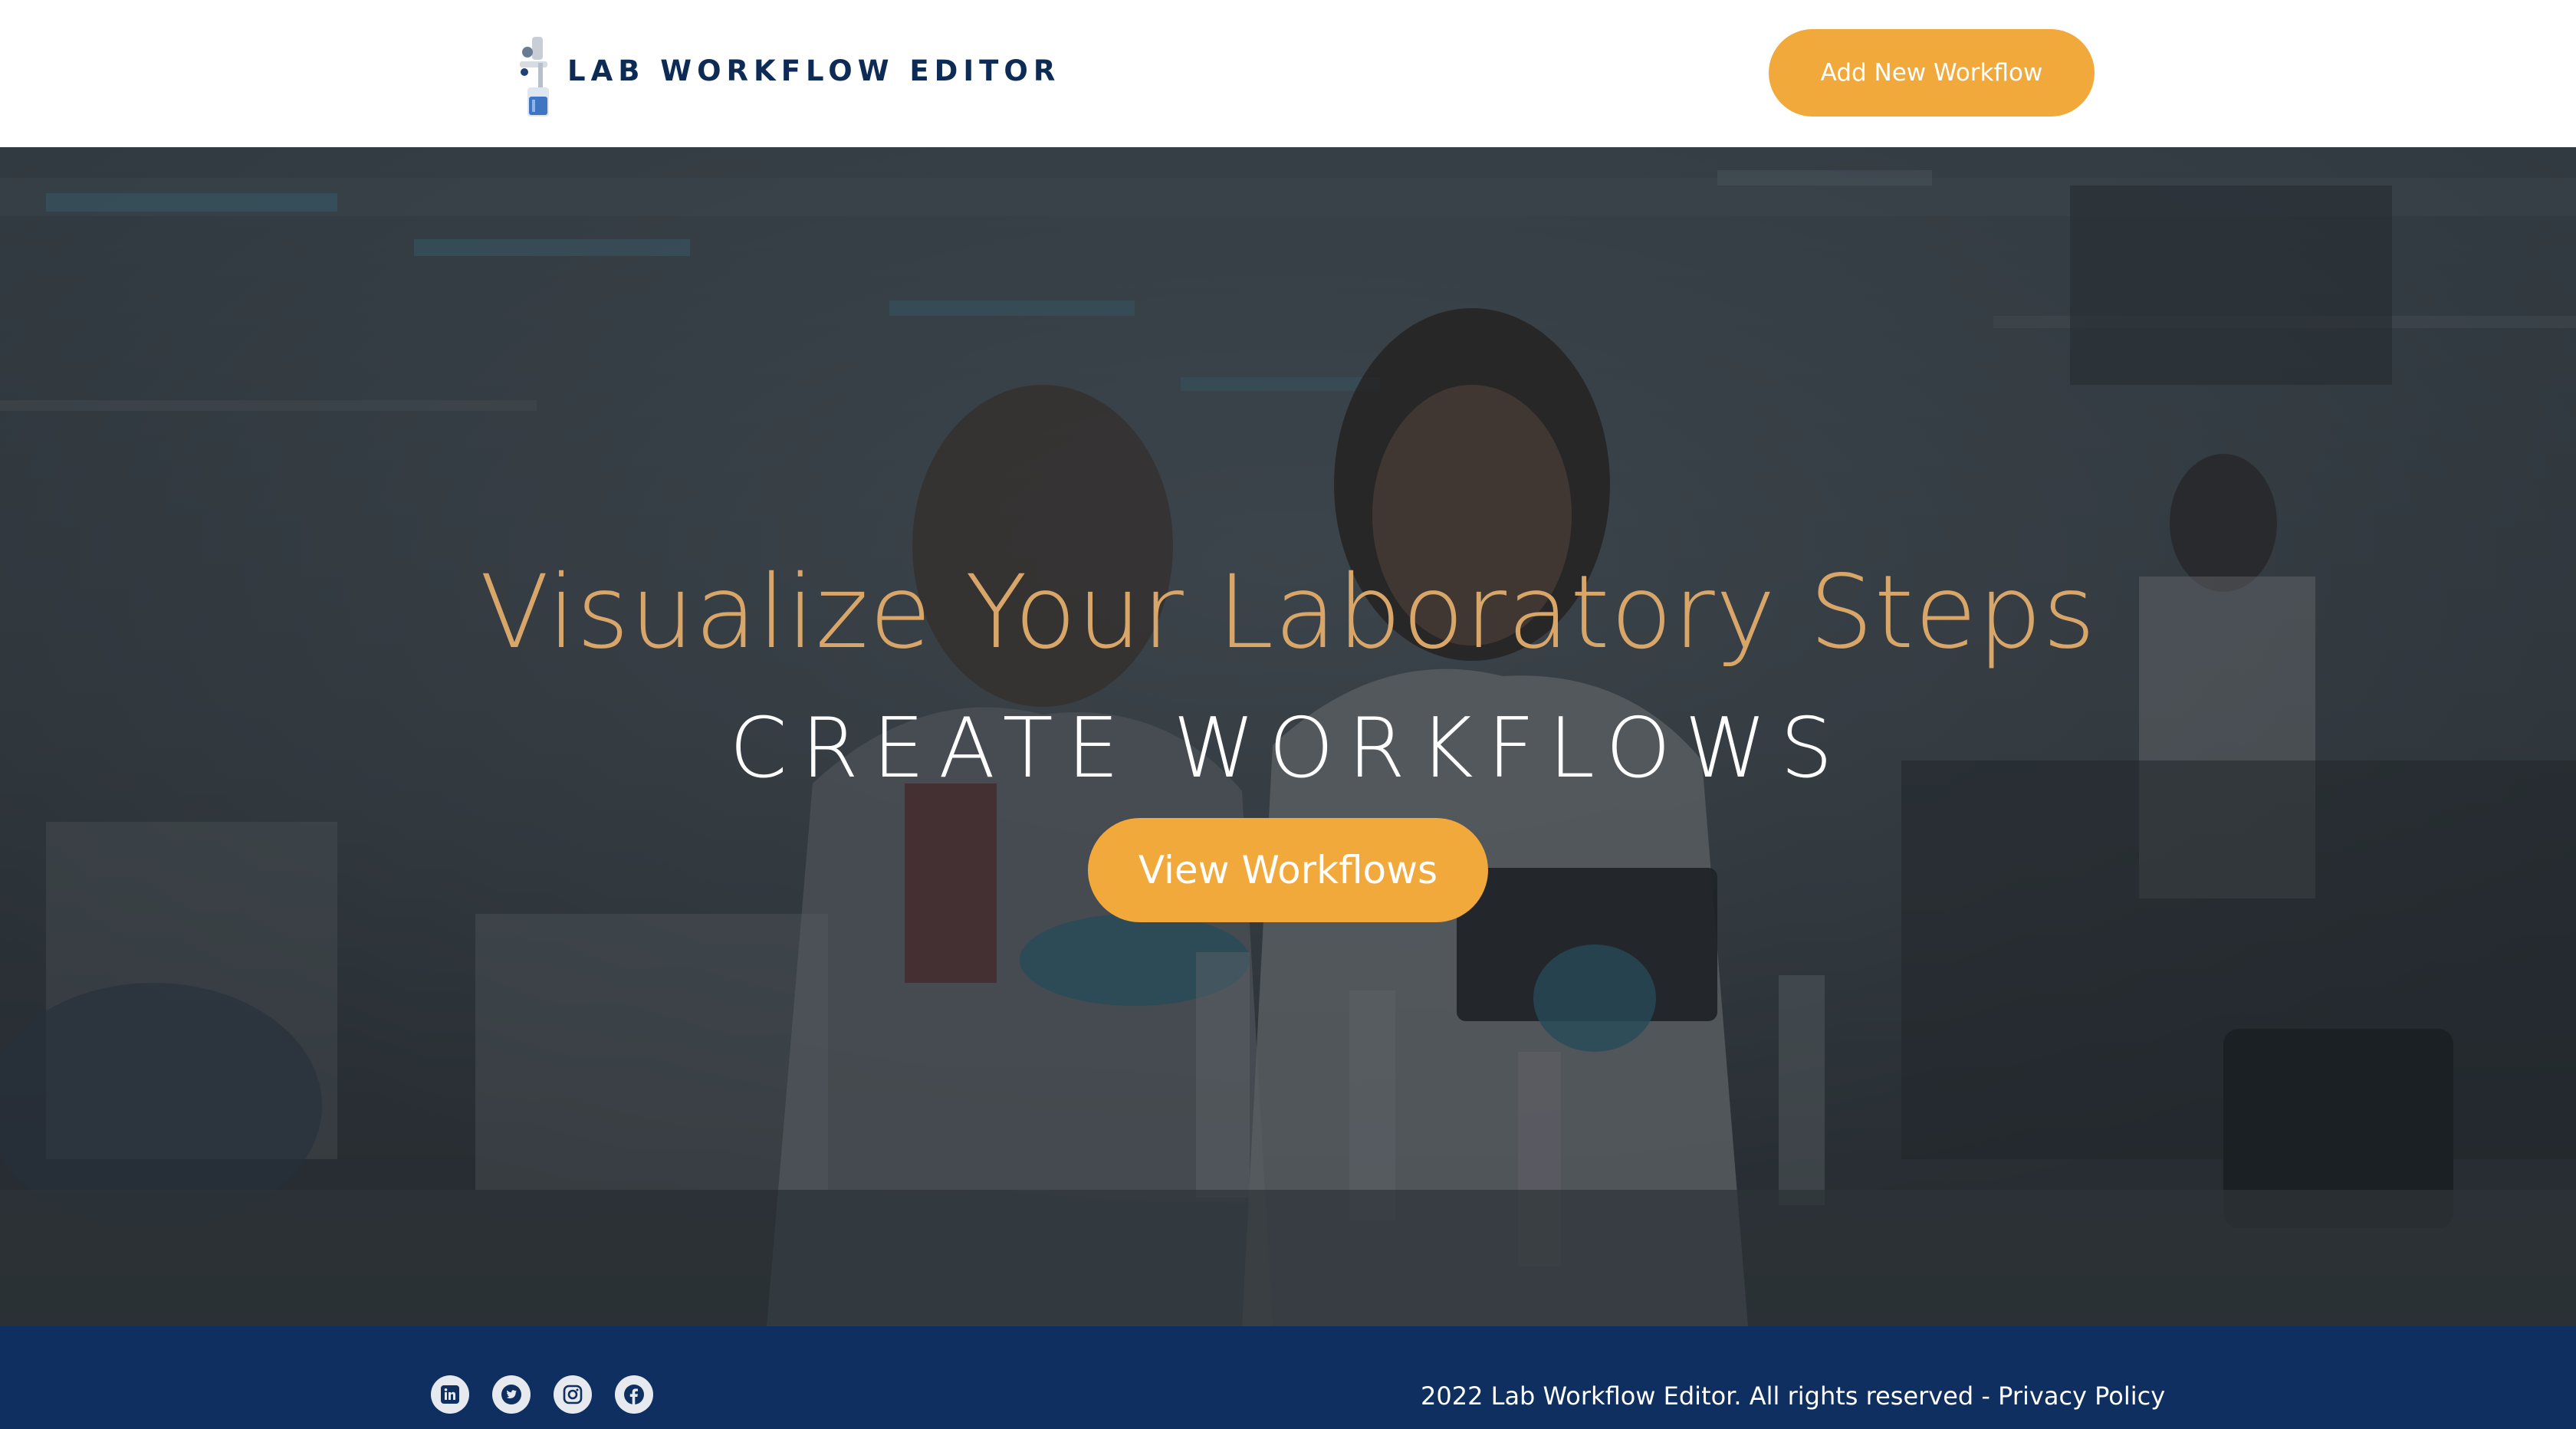 The height and width of the screenshot is (1429, 2576). I want to click on add-new-workflow-button: Add New Workflow, so click(1932, 73).